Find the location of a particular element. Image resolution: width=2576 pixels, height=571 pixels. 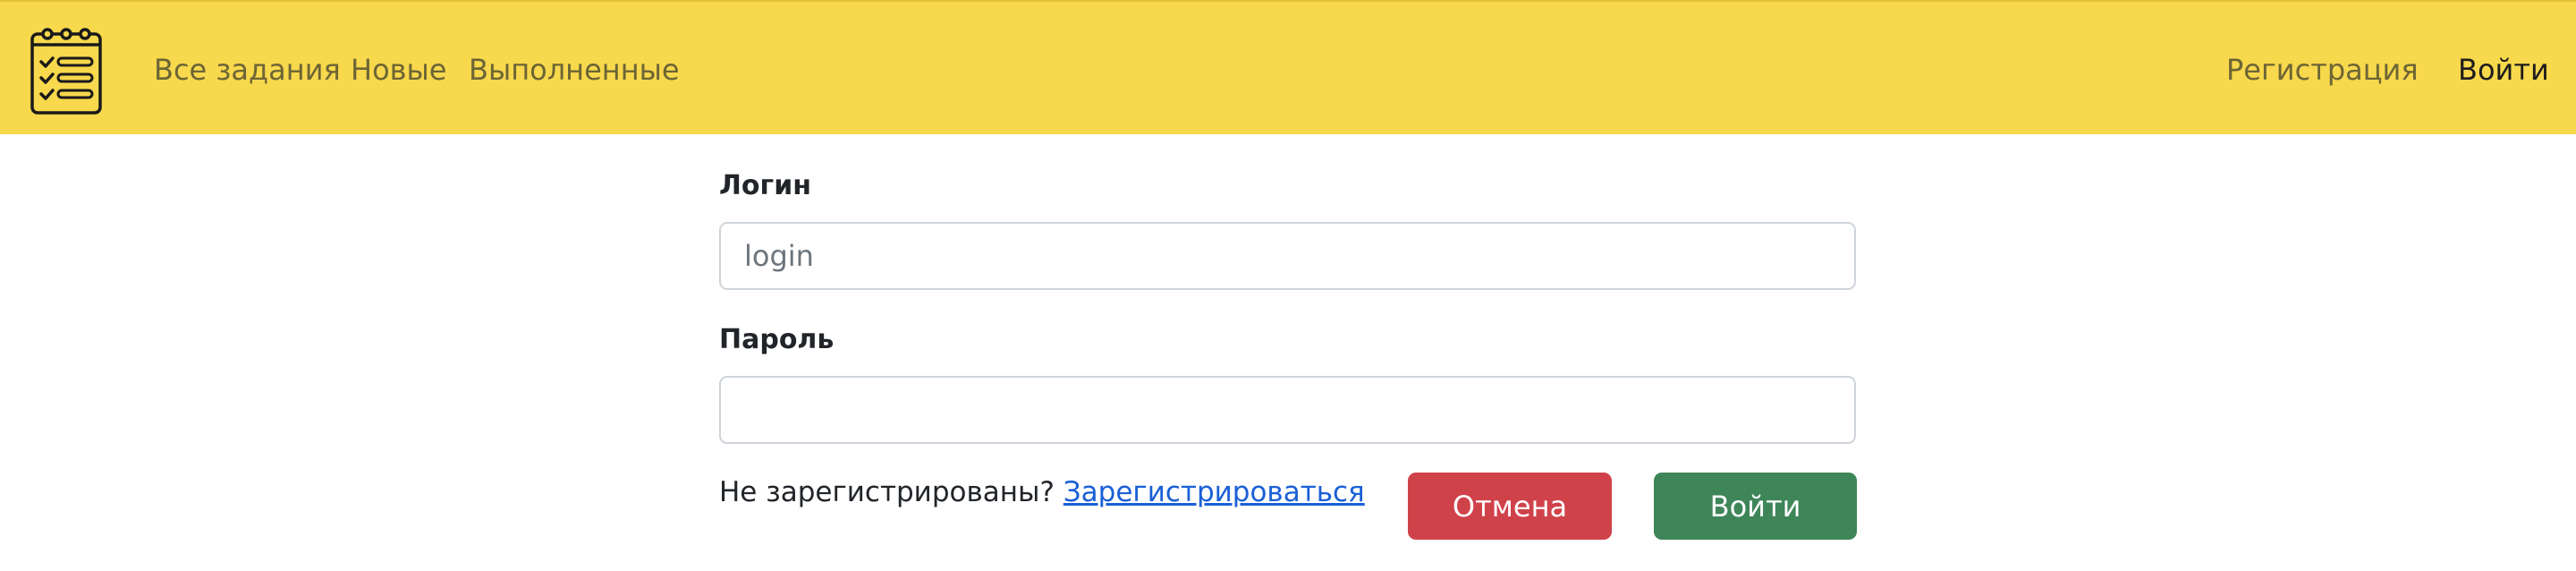

login-label: Логин is located at coordinates (765, 185).